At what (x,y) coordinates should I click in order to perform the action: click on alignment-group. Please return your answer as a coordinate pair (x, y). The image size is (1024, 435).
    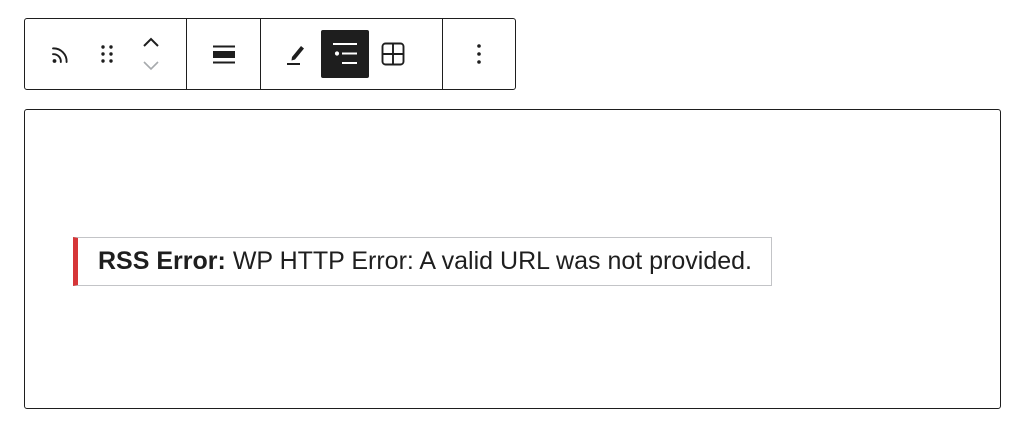
    Looking at the image, I should click on (223, 54).